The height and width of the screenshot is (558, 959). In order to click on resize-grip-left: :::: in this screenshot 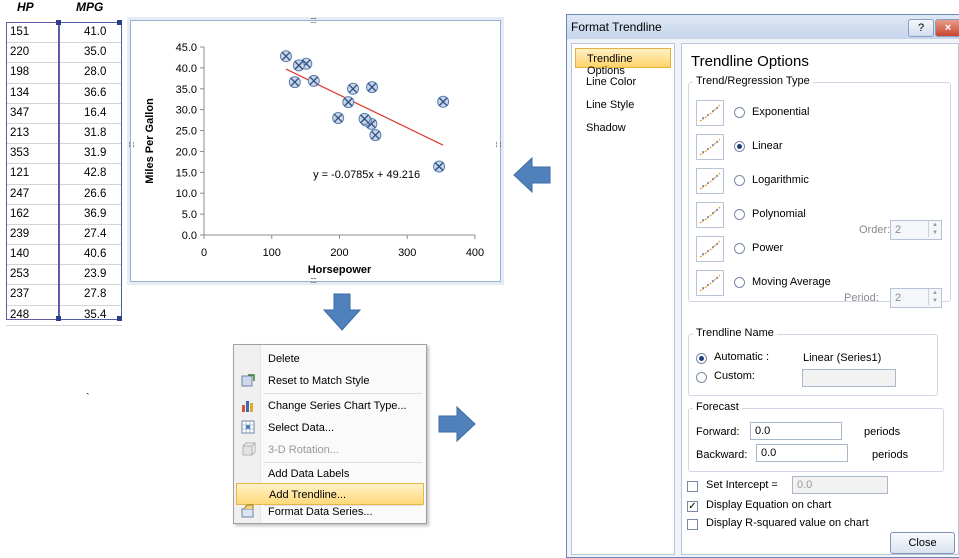, I will do `click(132, 144)`.